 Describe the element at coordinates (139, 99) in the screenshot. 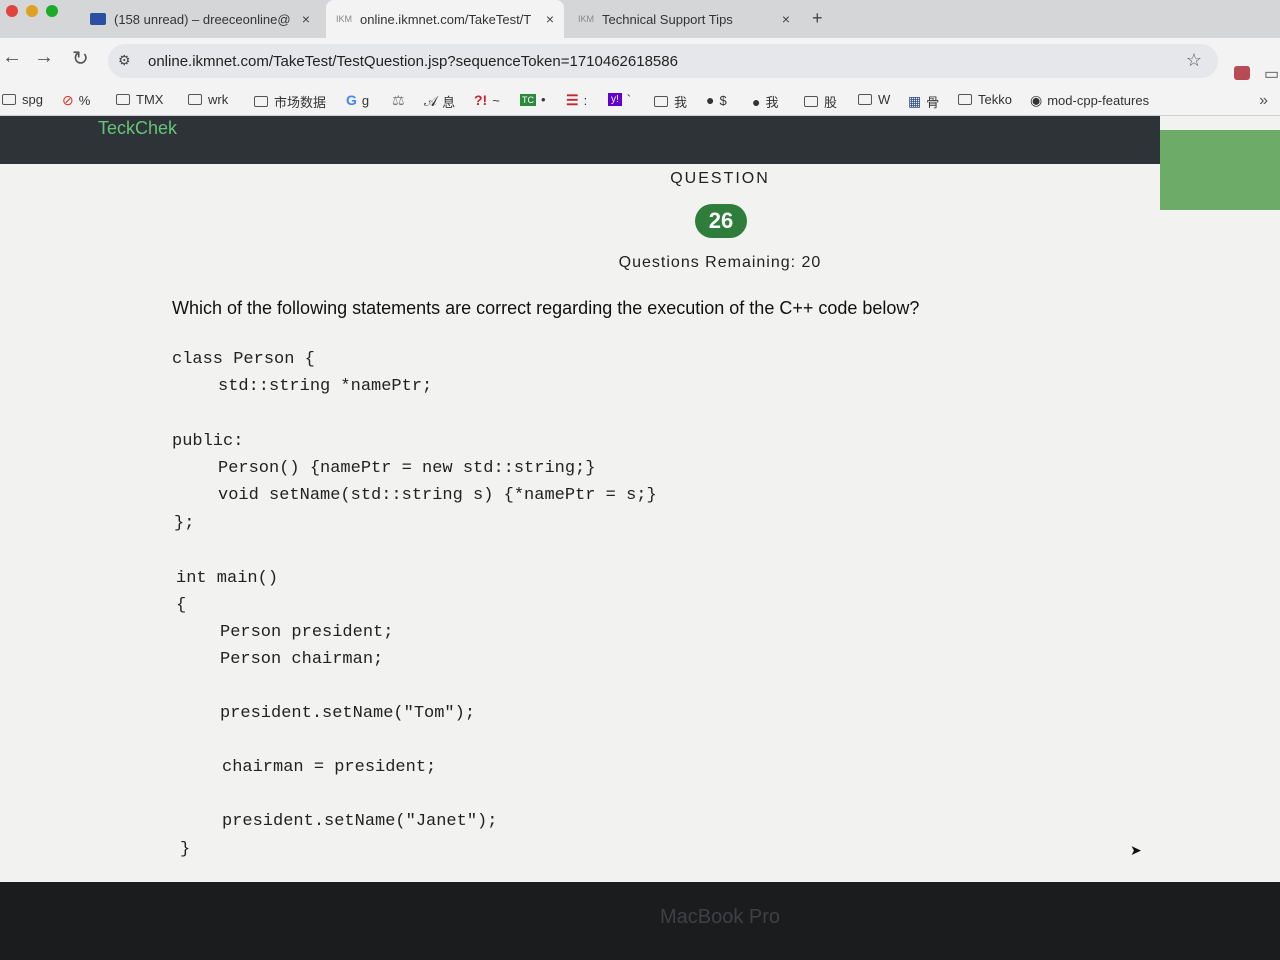

I see `bookmark-tmx: TMX` at that location.